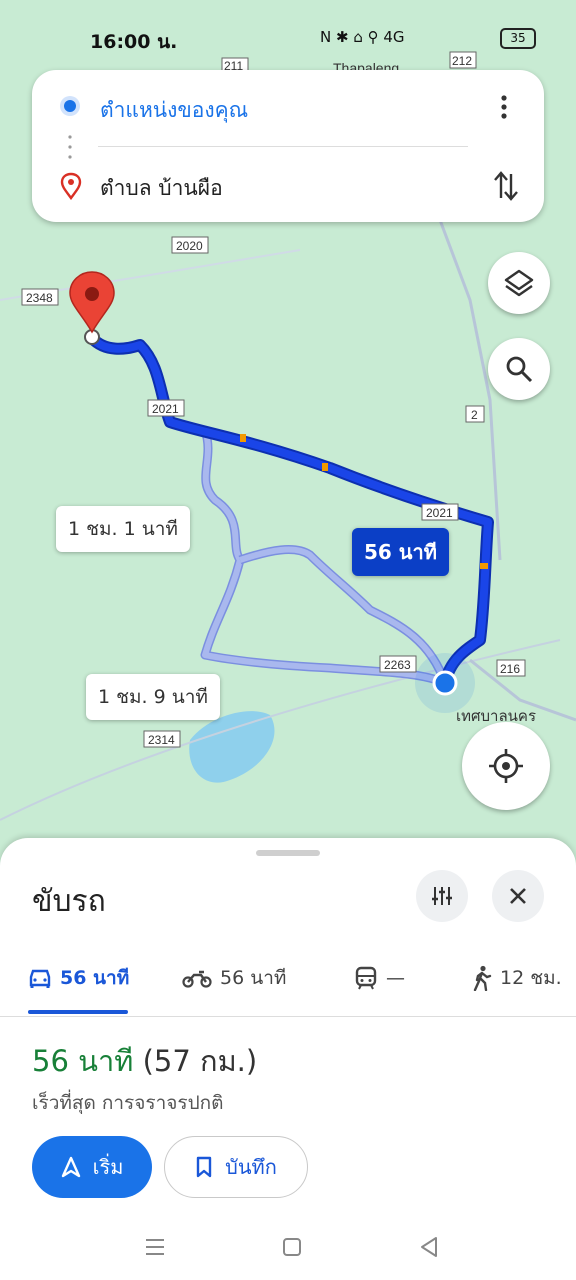 The image size is (576, 1280). Describe the element at coordinates (78, 1012) in the screenshot. I see `active-tab-indicator` at that location.